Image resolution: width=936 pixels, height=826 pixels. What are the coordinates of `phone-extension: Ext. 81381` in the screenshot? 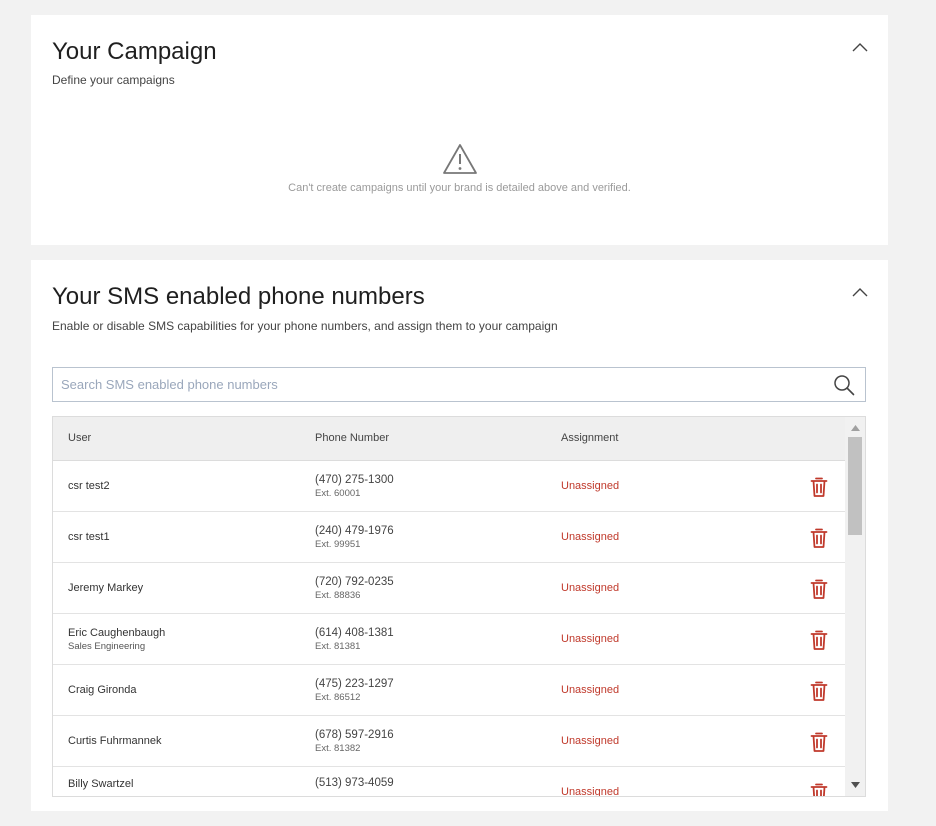 It's located at (338, 646).